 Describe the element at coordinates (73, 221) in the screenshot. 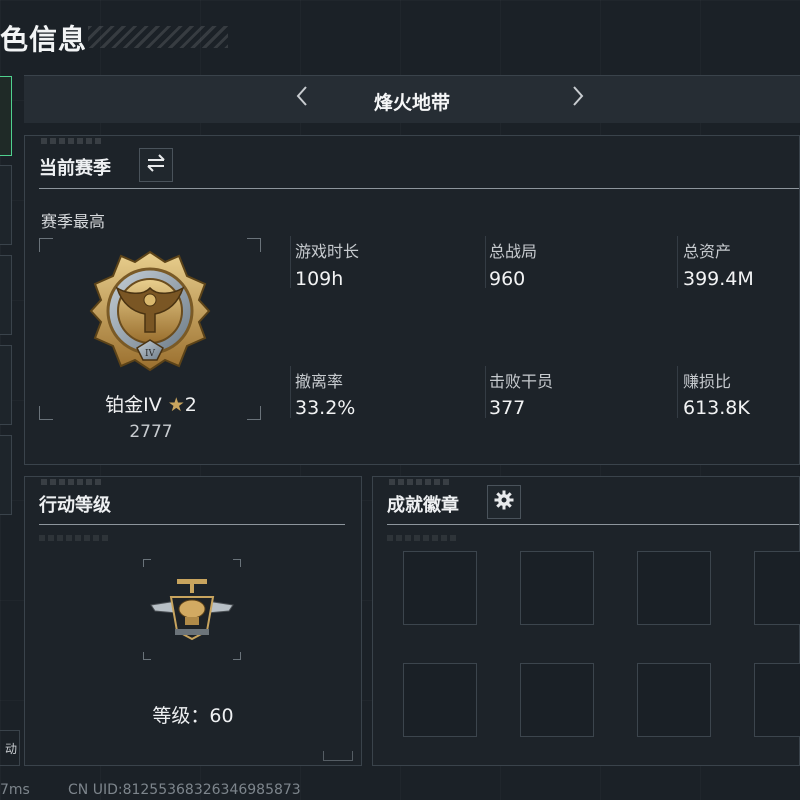

I see `season-best-label: 赛季最高` at that location.